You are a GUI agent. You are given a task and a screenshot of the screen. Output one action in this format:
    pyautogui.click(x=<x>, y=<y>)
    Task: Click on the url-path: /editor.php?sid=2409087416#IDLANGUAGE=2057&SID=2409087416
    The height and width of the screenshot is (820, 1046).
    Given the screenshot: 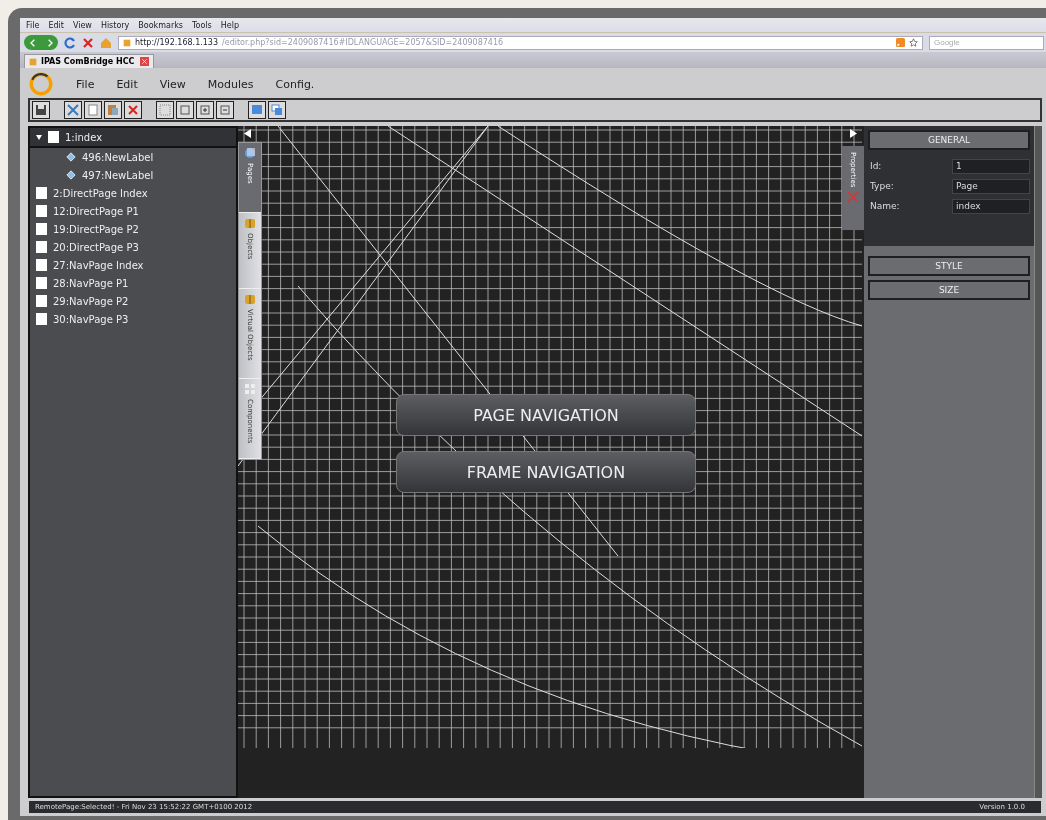 What is the action you would take?
    pyautogui.click(x=363, y=42)
    